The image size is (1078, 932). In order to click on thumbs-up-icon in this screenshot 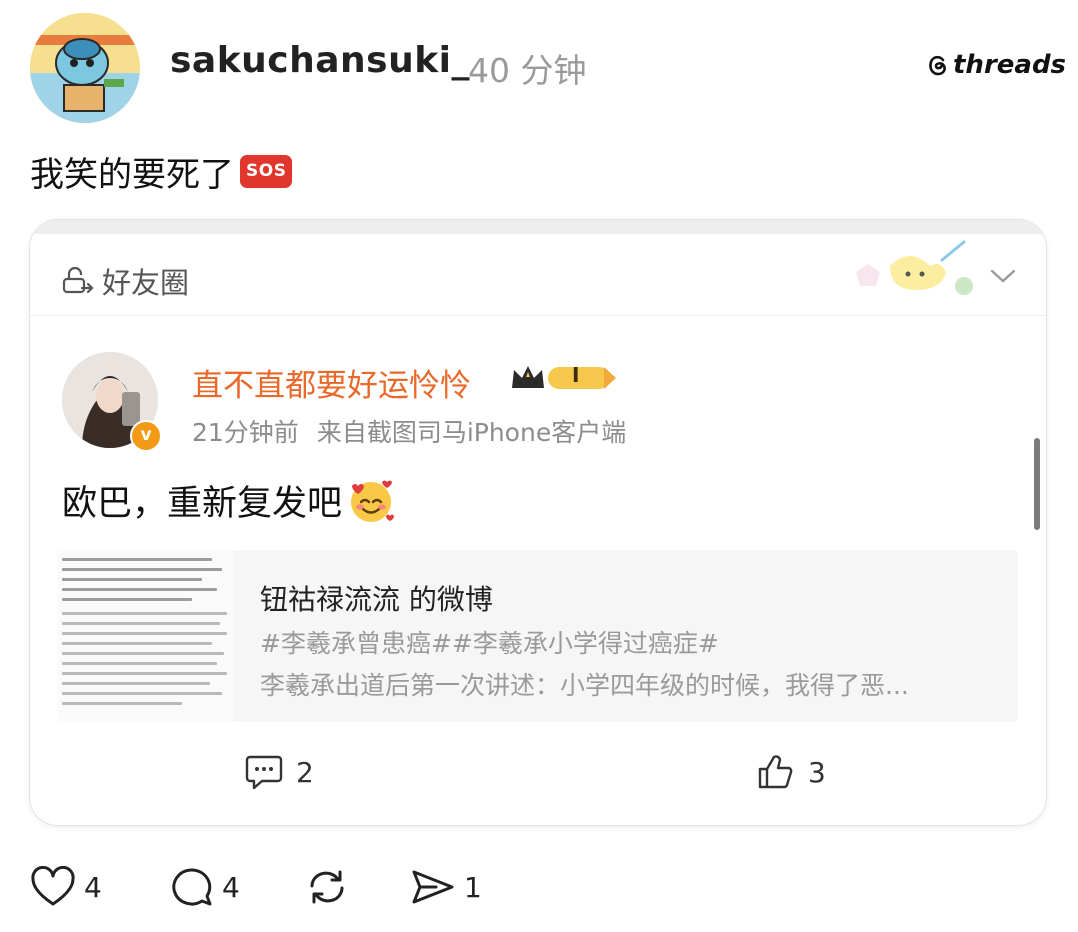, I will do `click(775, 772)`.